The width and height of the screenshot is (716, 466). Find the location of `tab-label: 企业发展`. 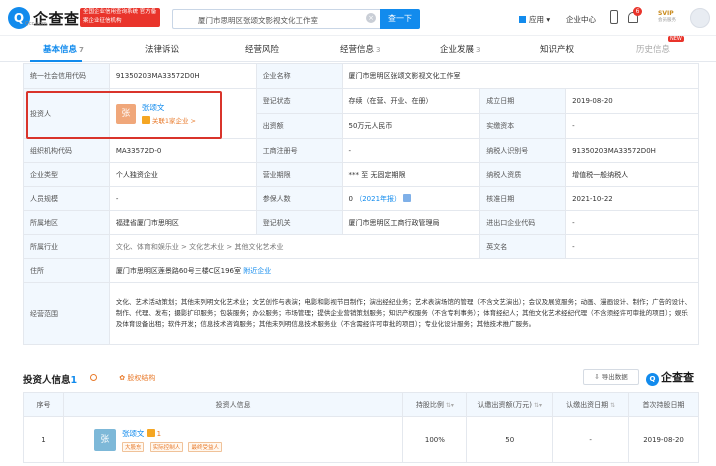

tab-label: 企业发展 is located at coordinates (457, 50).